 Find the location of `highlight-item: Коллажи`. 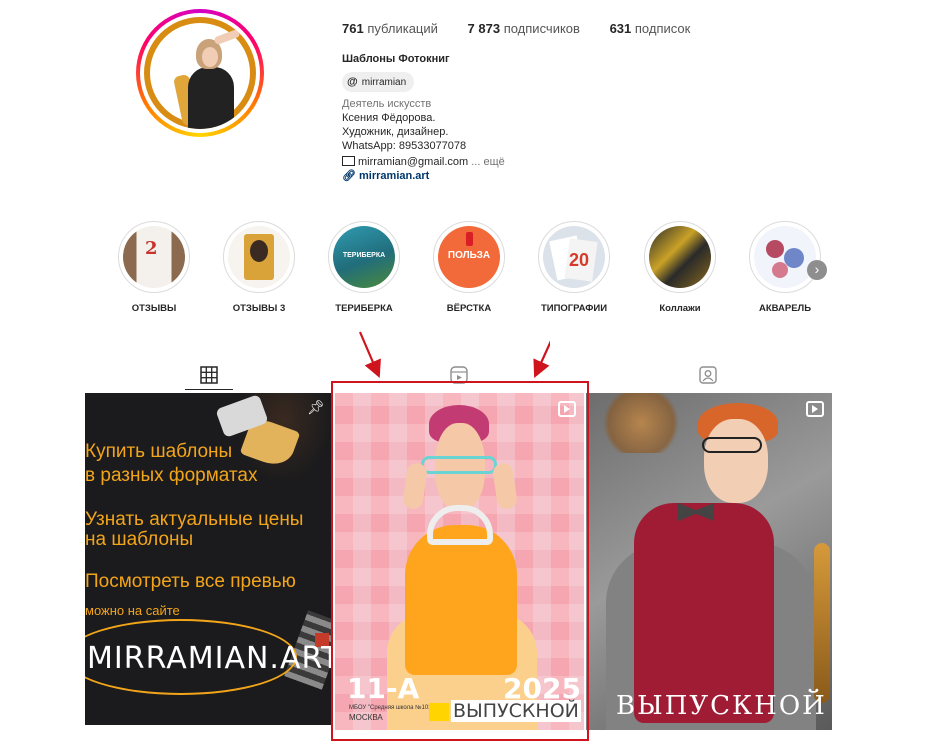

highlight-item: Коллажи is located at coordinates (680, 267).